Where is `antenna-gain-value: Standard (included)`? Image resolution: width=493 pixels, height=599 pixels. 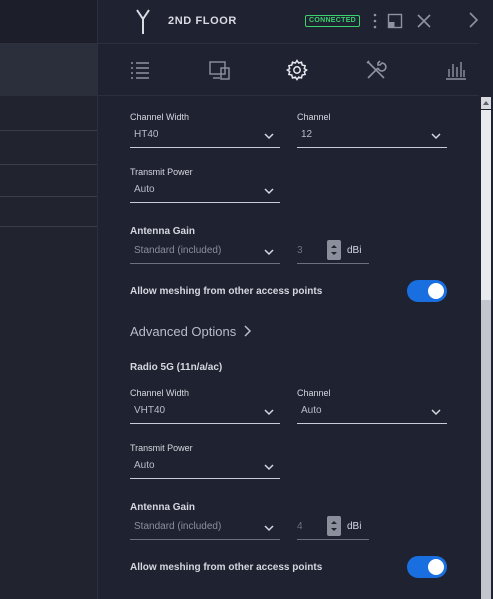 antenna-gain-value: Standard (included) is located at coordinates (178, 250).